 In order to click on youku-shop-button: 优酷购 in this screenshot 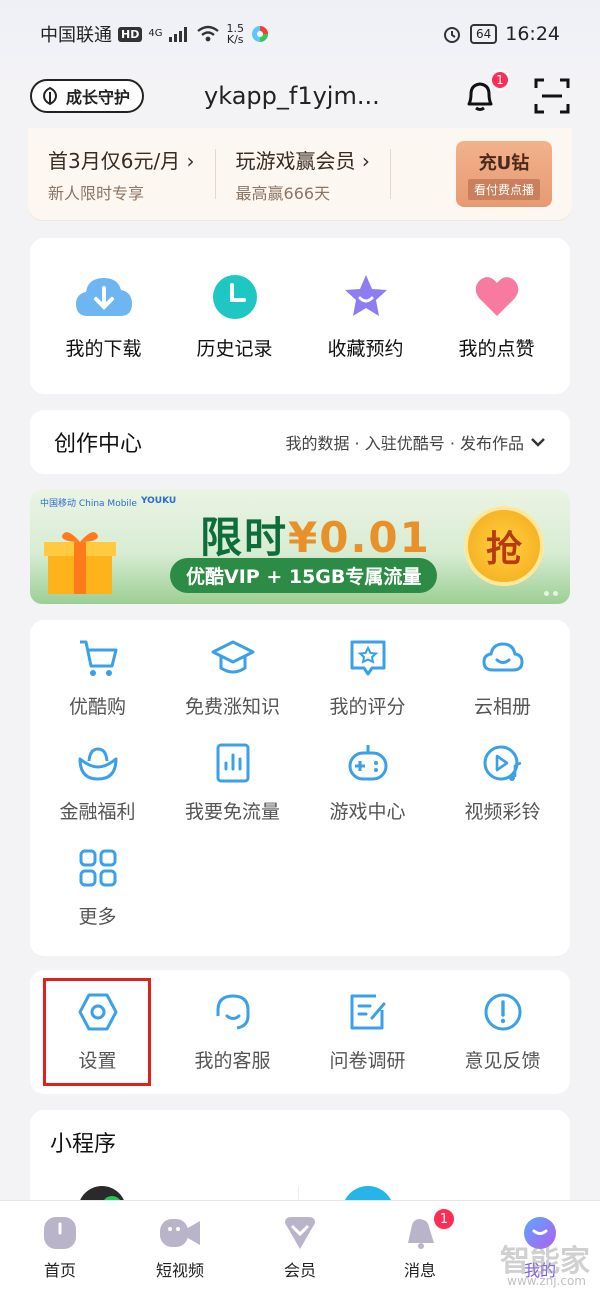, I will do `click(97, 677)`.